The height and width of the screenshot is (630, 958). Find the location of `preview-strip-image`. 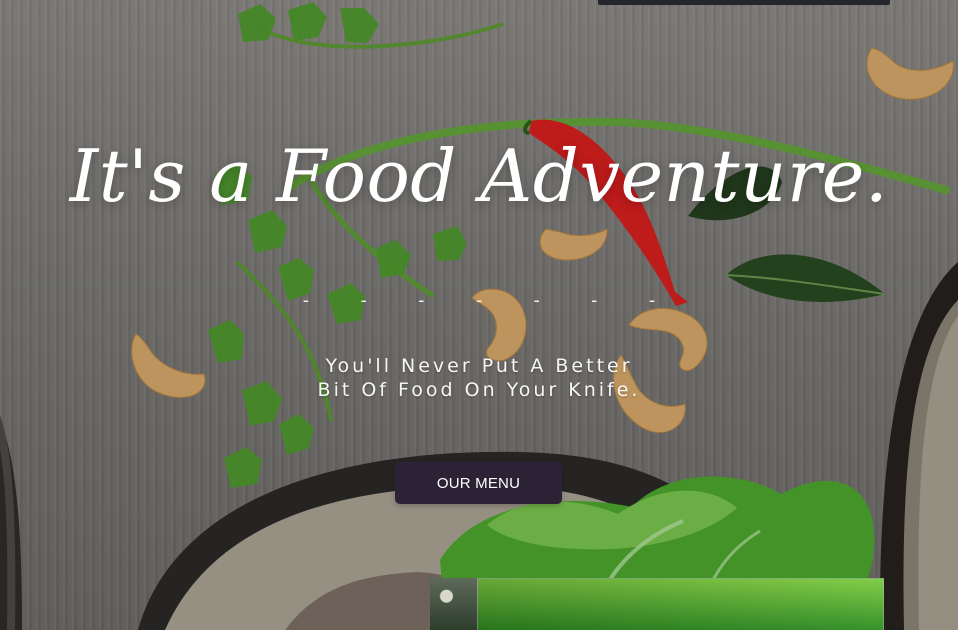

preview-strip-image is located at coordinates (657, 604).